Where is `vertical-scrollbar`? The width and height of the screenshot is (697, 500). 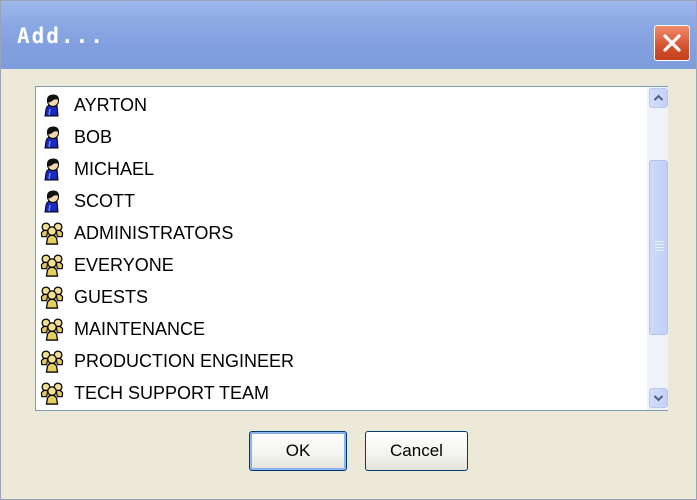
vertical-scrollbar is located at coordinates (657, 248).